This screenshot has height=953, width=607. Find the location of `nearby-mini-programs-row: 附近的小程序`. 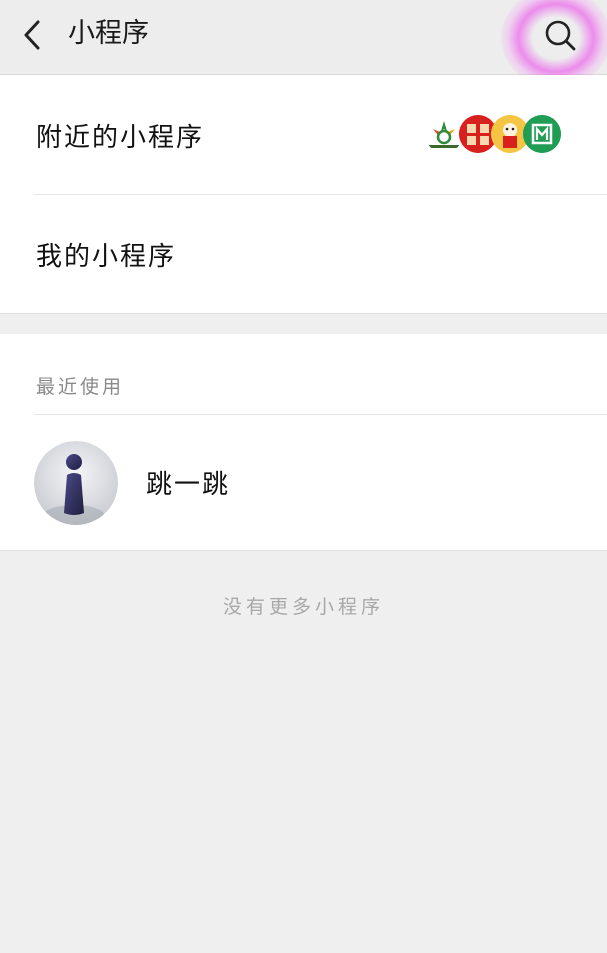

nearby-mini-programs-row: 附近的小程序 is located at coordinates (303, 134).